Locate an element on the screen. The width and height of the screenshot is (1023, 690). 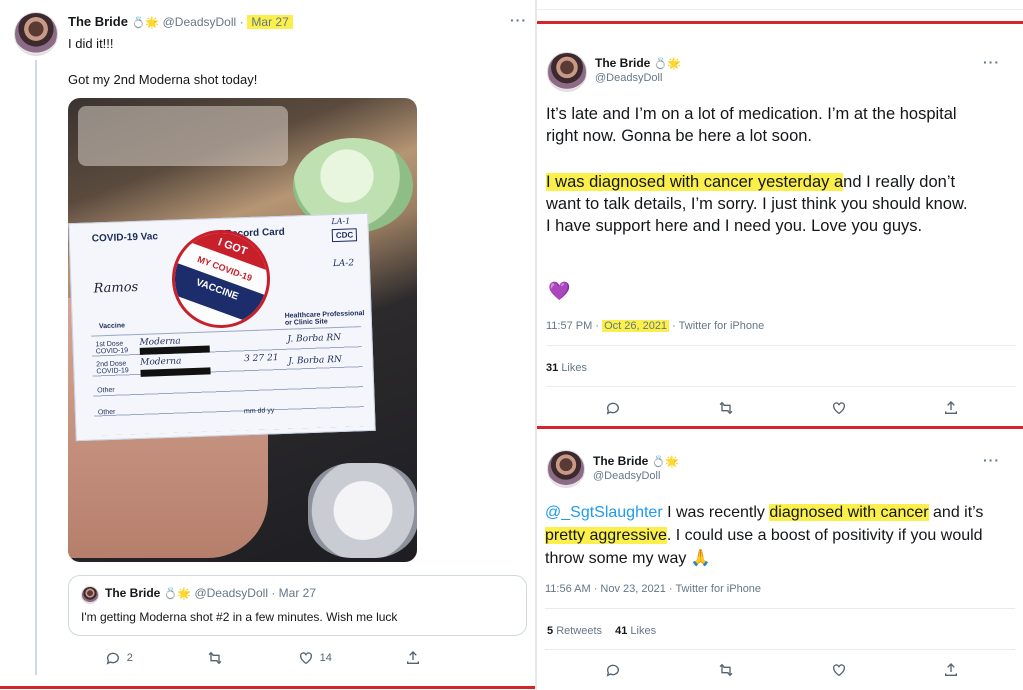
row2-label: 2nd Dose COVID-19 is located at coordinates (112, 368).